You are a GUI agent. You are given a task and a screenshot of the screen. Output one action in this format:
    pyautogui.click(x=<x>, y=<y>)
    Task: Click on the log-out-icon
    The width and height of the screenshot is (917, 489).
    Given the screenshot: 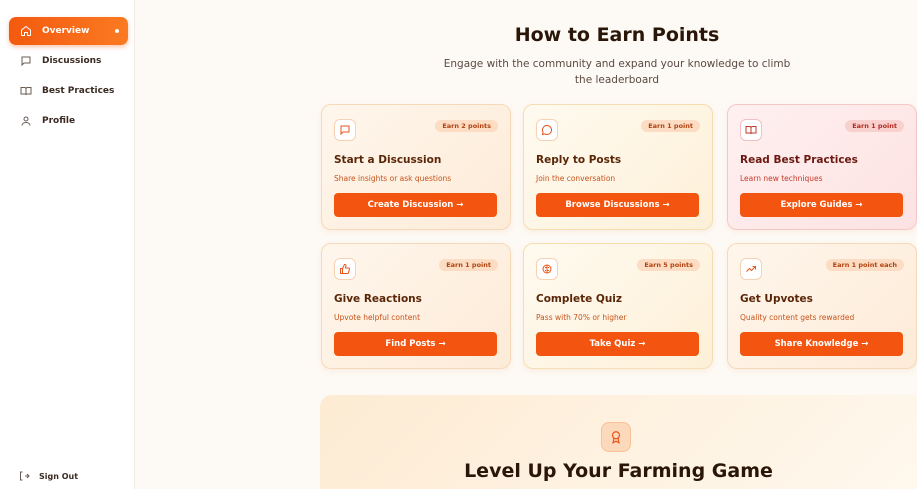 What is the action you would take?
    pyautogui.click(x=24, y=476)
    